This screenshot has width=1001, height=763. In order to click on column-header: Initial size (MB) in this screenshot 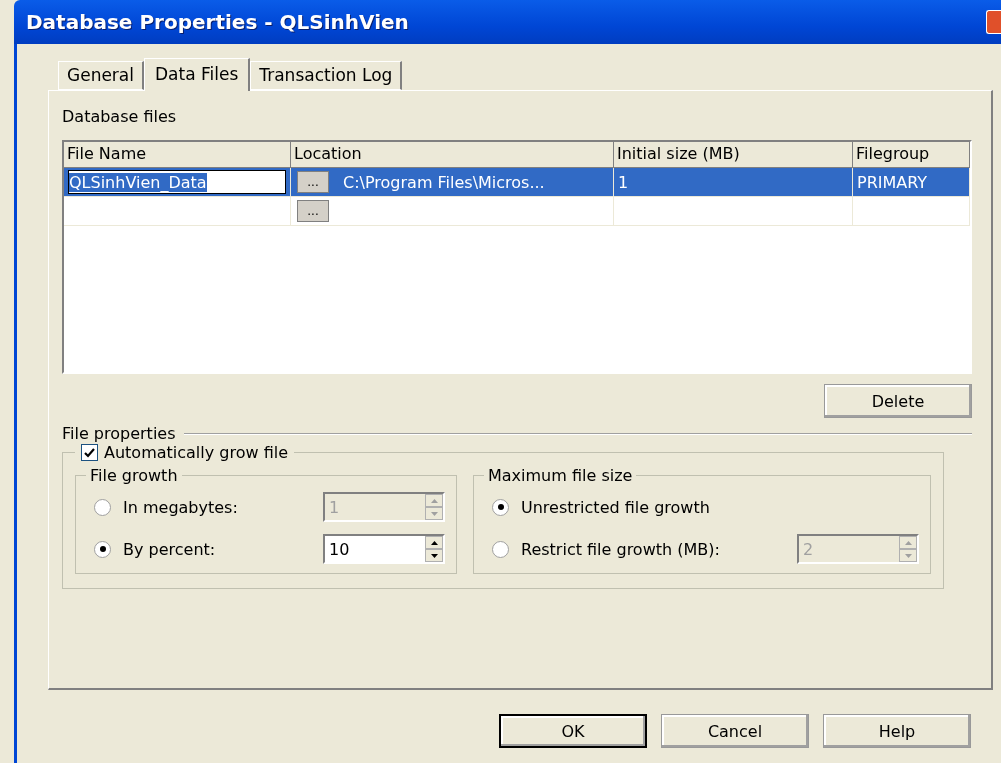, I will do `click(733, 155)`.